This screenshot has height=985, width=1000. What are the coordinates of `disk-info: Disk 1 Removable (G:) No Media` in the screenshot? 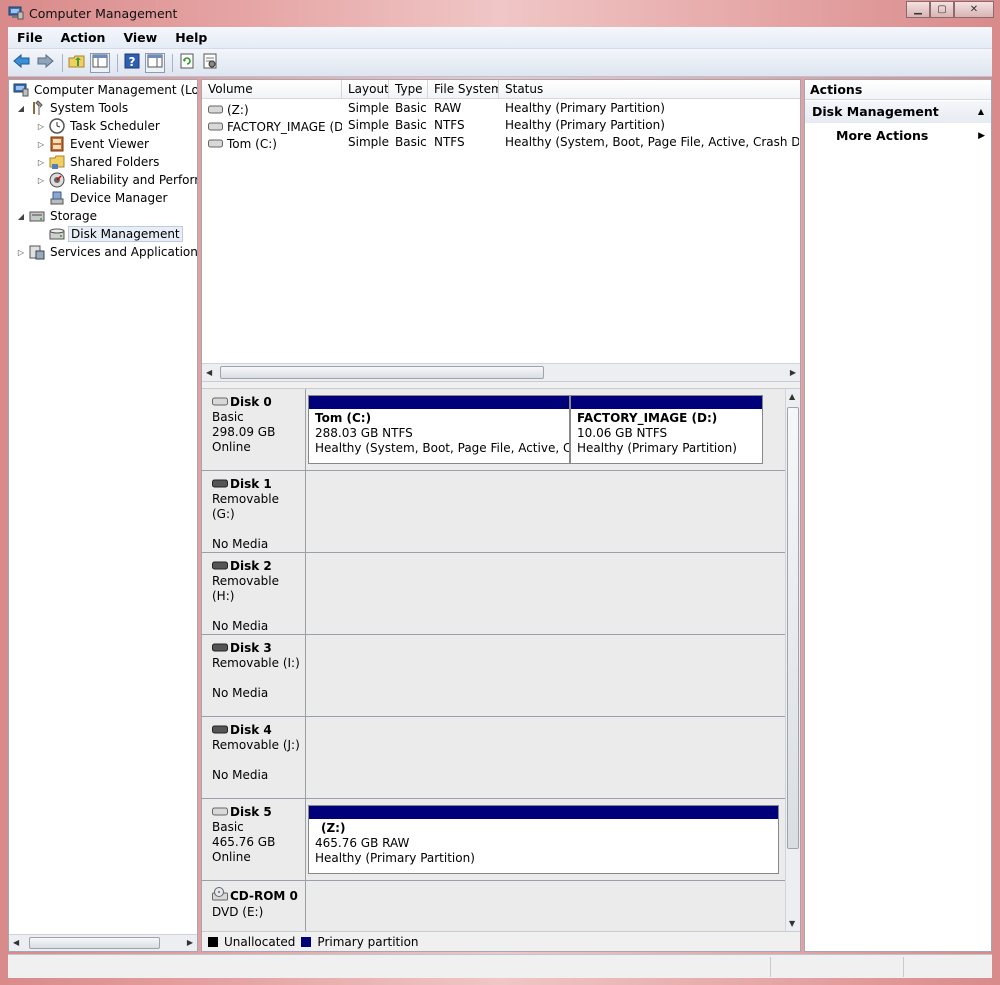 It's located at (254, 511).